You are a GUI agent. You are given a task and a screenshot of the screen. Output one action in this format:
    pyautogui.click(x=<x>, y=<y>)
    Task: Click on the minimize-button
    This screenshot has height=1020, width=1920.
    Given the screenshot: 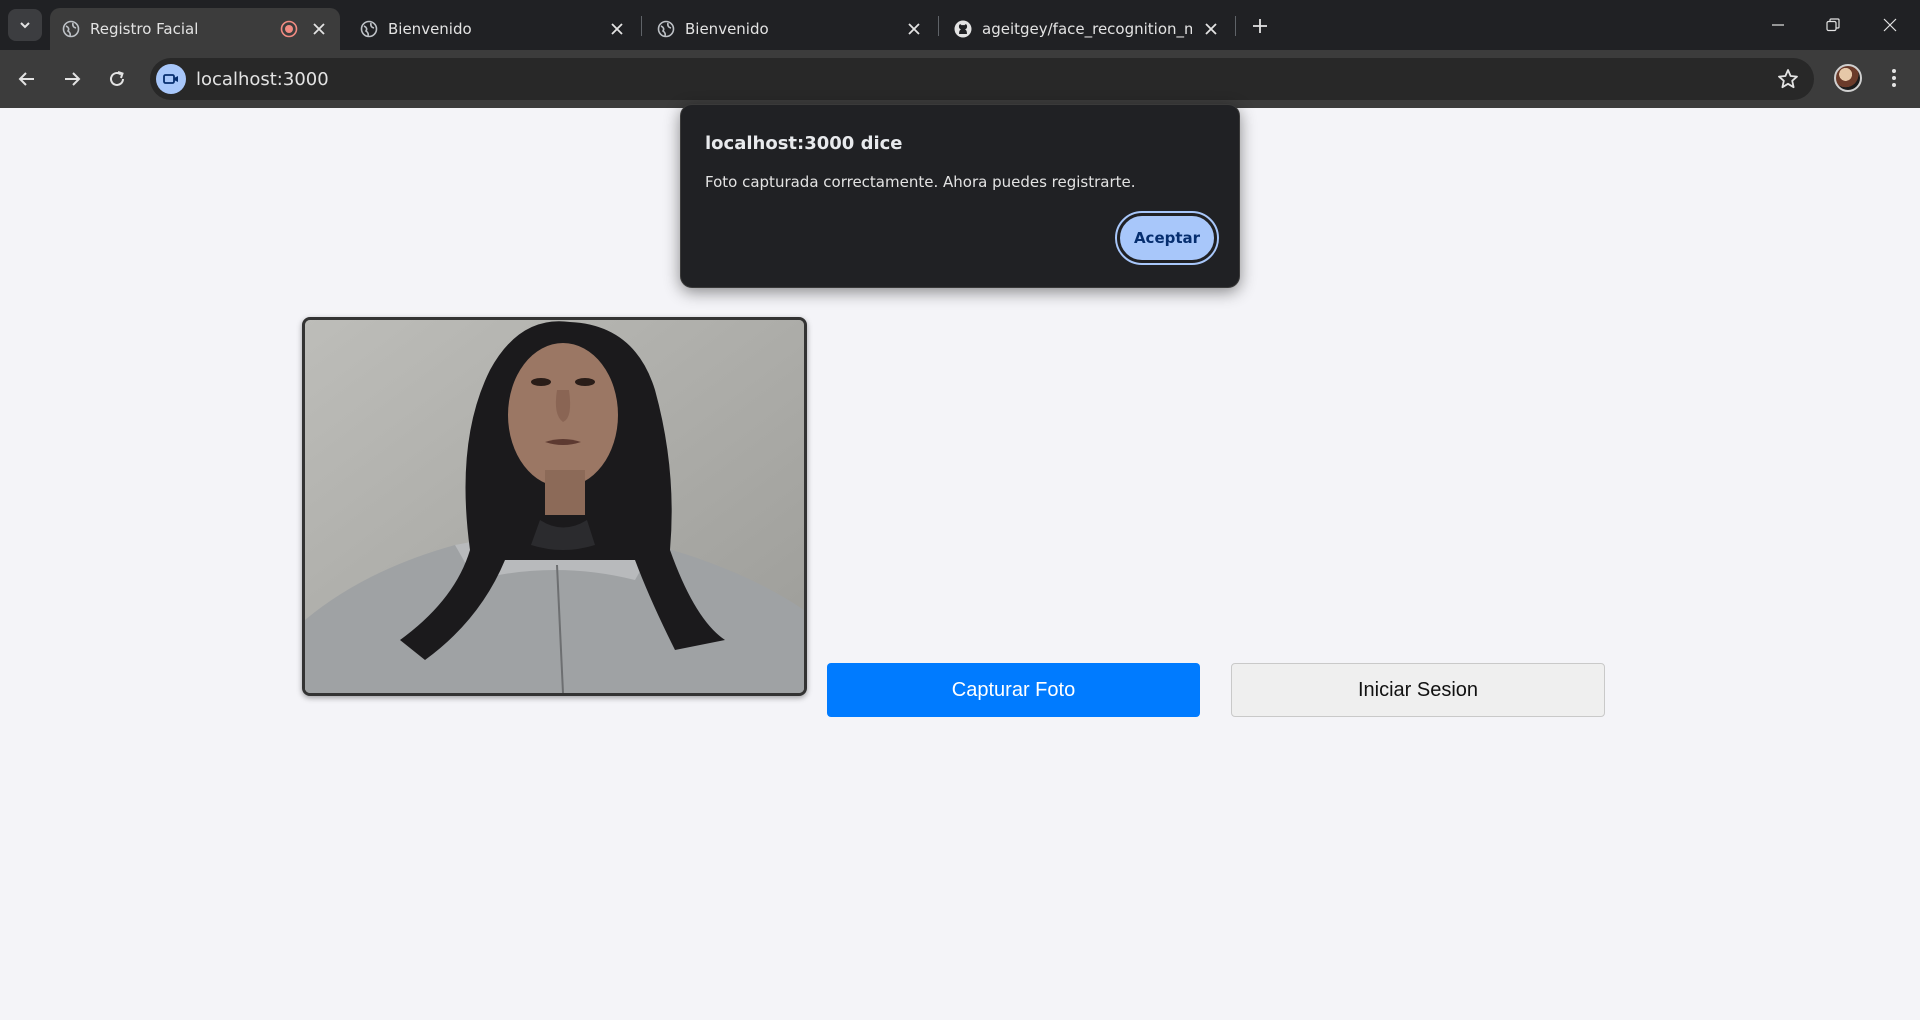 What is the action you would take?
    pyautogui.click(x=1778, y=25)
    